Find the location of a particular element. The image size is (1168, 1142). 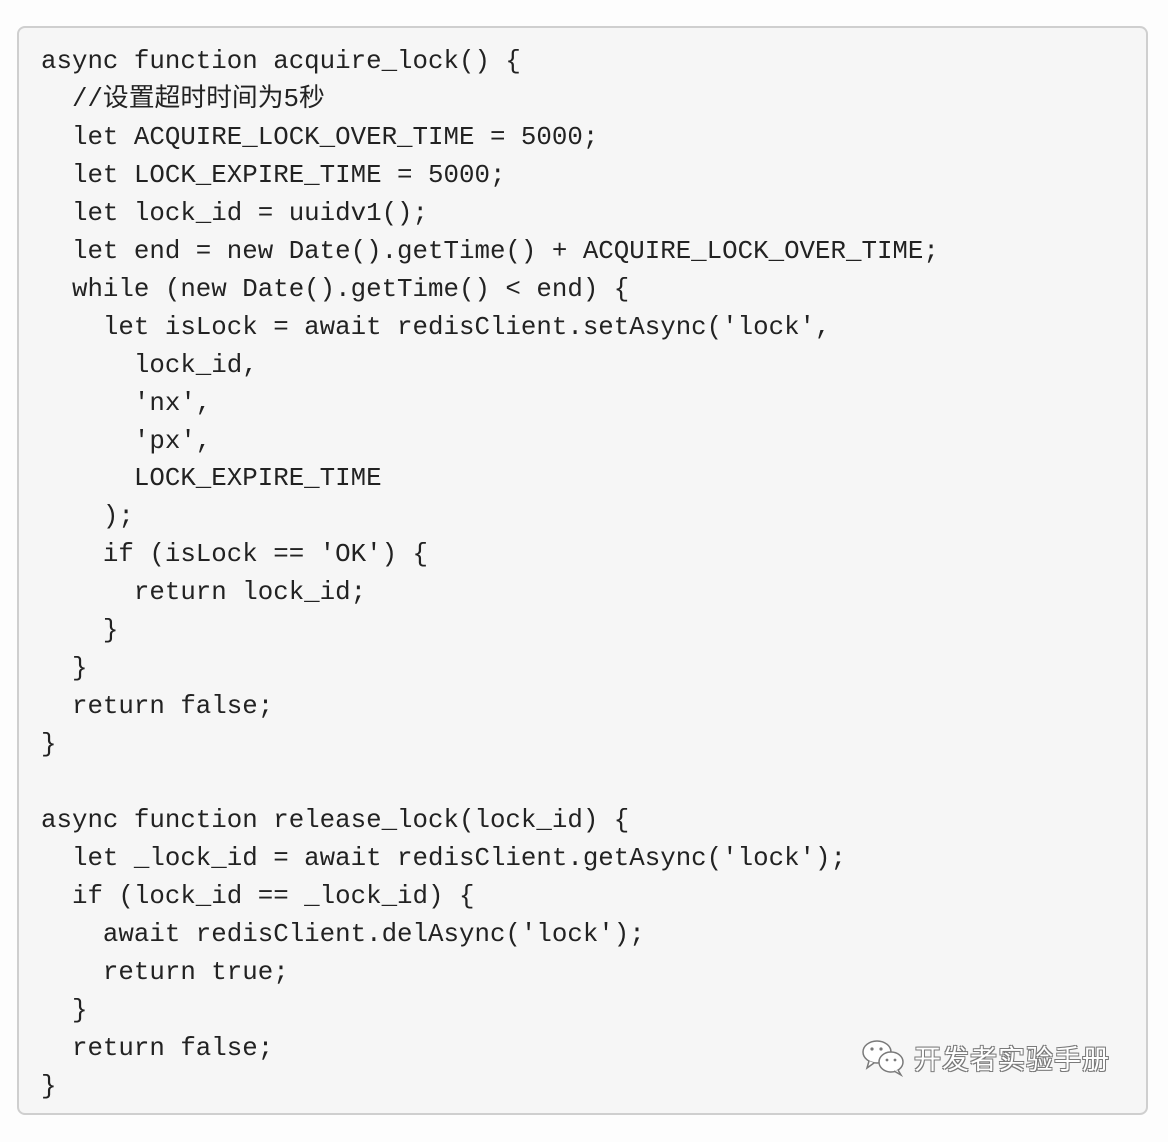

code-line: async function acquire_lock() { is located at coordinates (281, 61).